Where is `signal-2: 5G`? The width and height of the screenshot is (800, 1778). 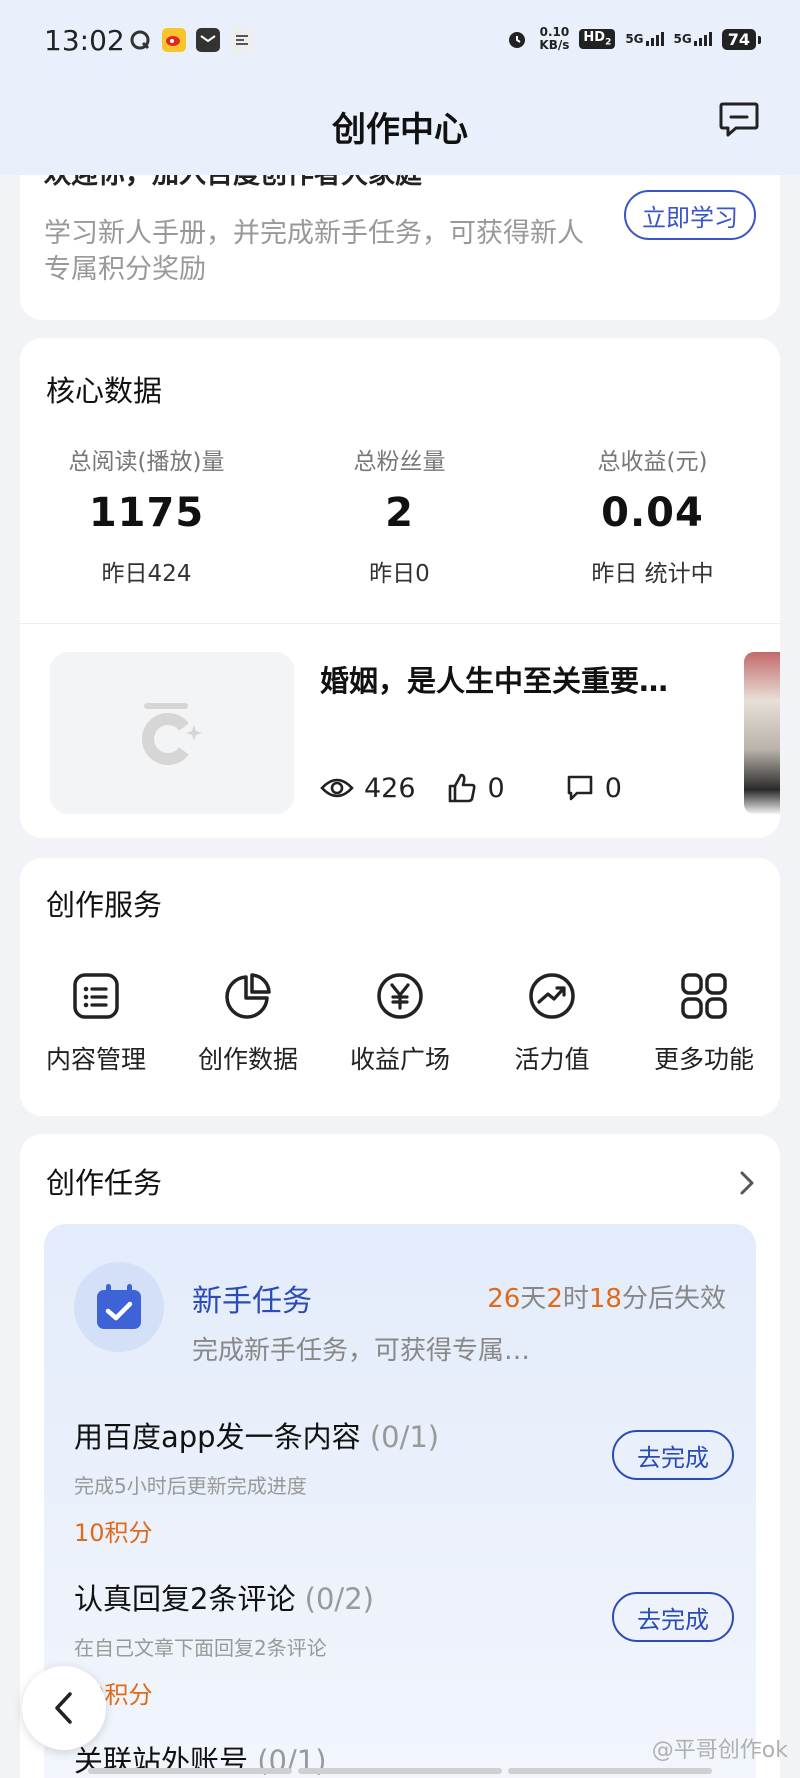
signal-2: 5G is located at coordinates (693, 39).